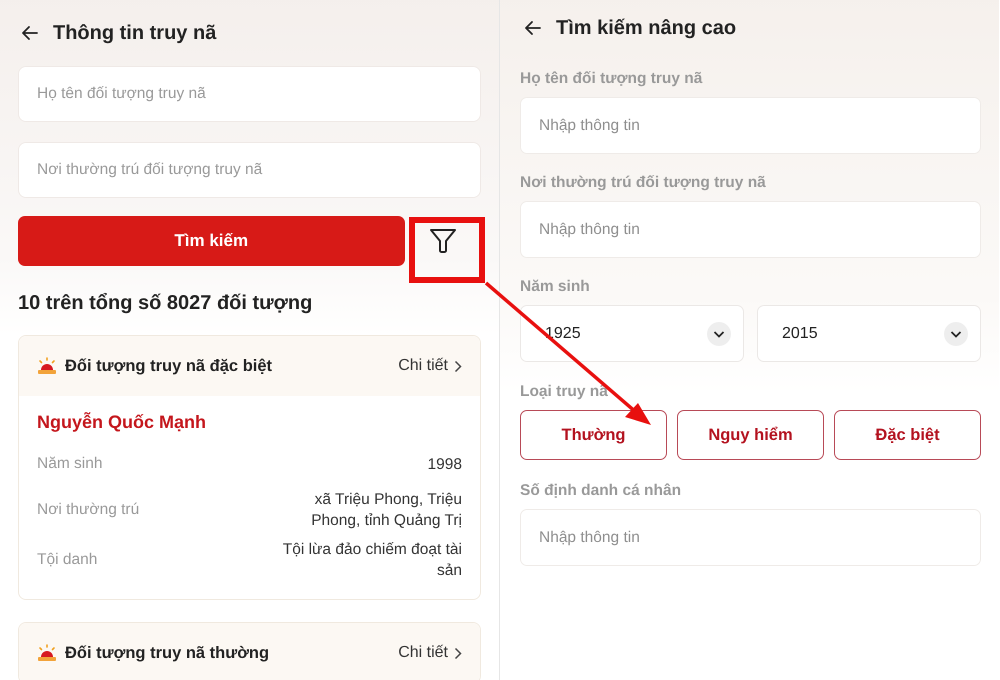 The image size is (1000, 680). I want to click on info-label: Tội danh, so click(67, 560).